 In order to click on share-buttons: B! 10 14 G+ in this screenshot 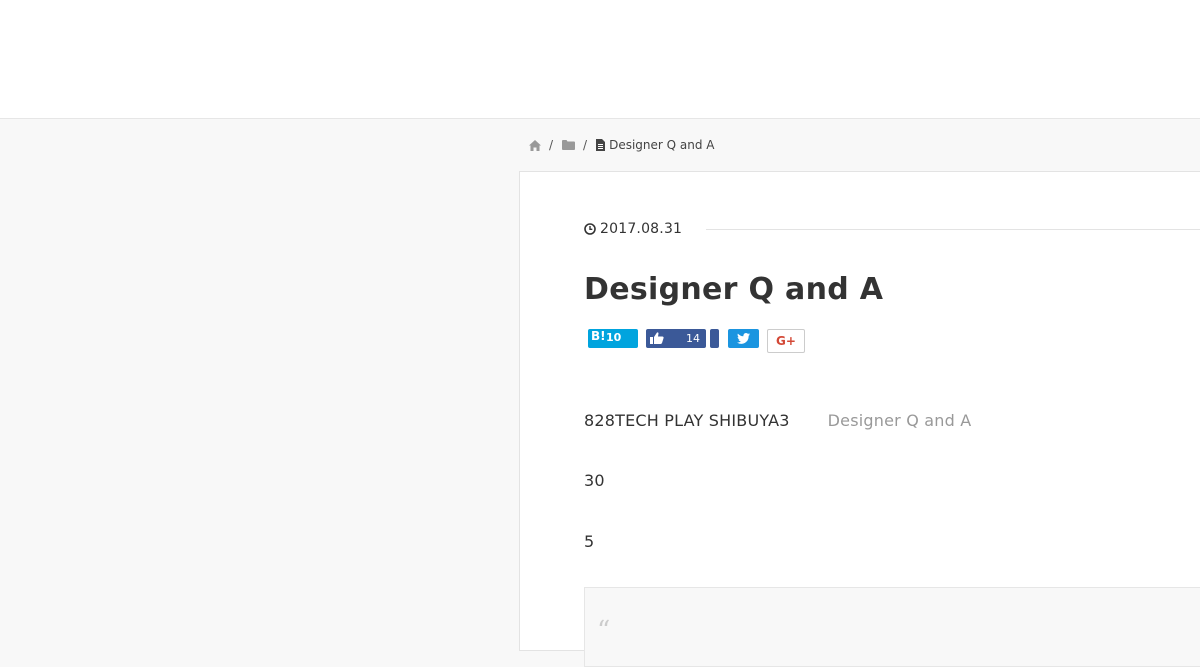, I will do `click(696, 341)`.